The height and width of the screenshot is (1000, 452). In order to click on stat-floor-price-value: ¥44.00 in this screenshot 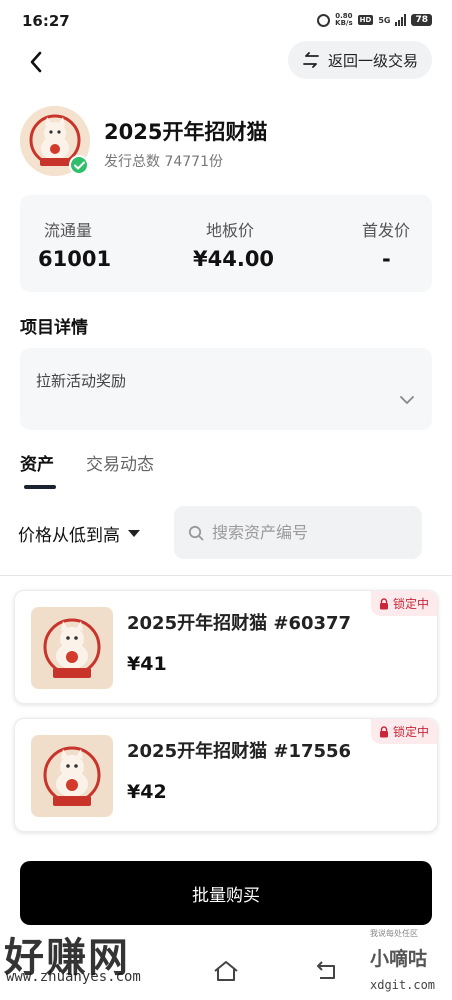, I will do `click(234, 259)`.